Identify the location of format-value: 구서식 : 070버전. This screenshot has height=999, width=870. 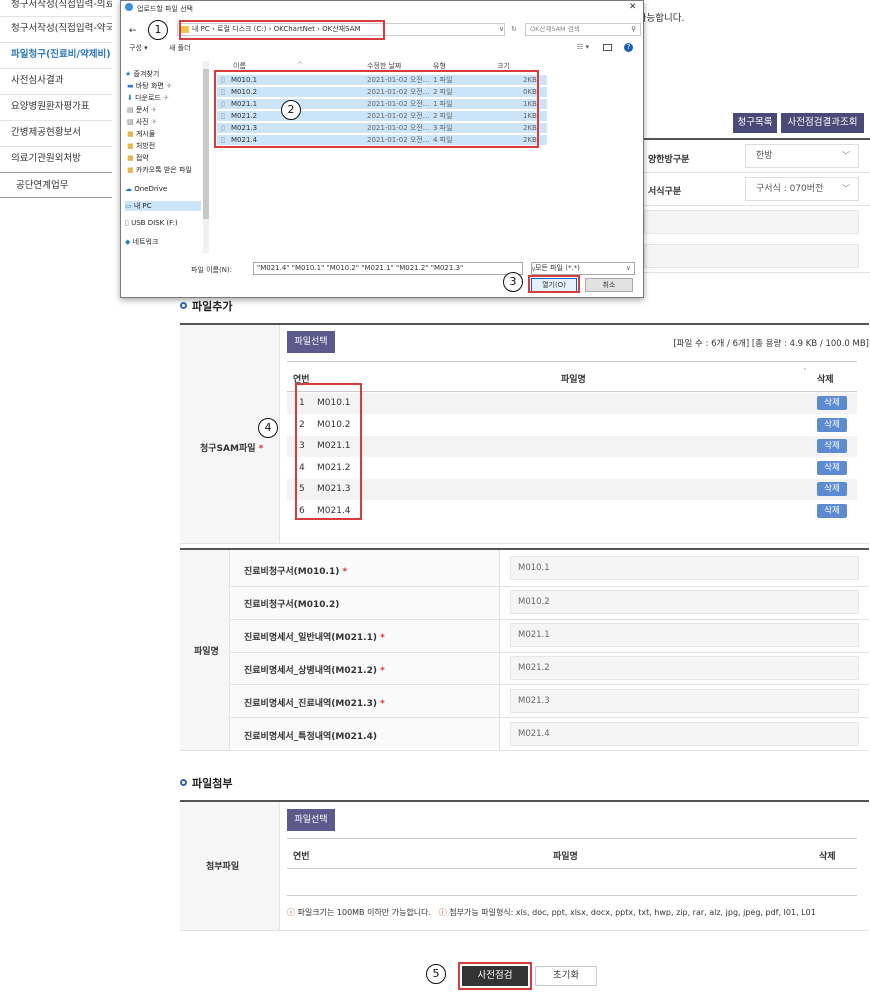
(790, 189).